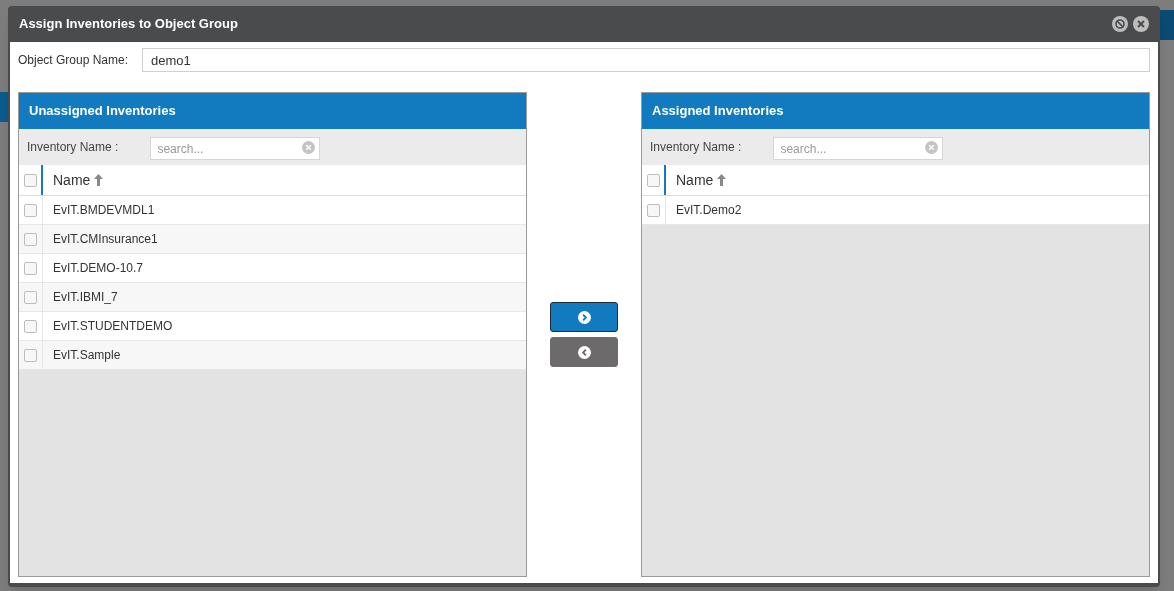 The width and height of the screenshot is (1174, 591). What do you see at coordinates (85, 297) in the screenshot?
I see `inventory-name: EvIT.IBMI_7` at bounding box center [85, 297].